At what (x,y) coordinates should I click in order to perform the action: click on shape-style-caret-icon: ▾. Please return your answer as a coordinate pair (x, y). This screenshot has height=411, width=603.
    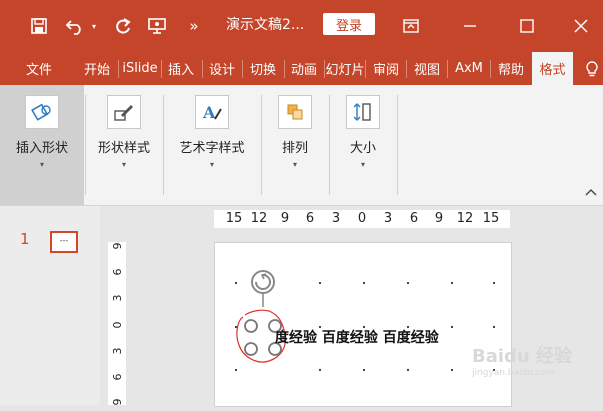
    Looking at the image, I should click on (123, 164).